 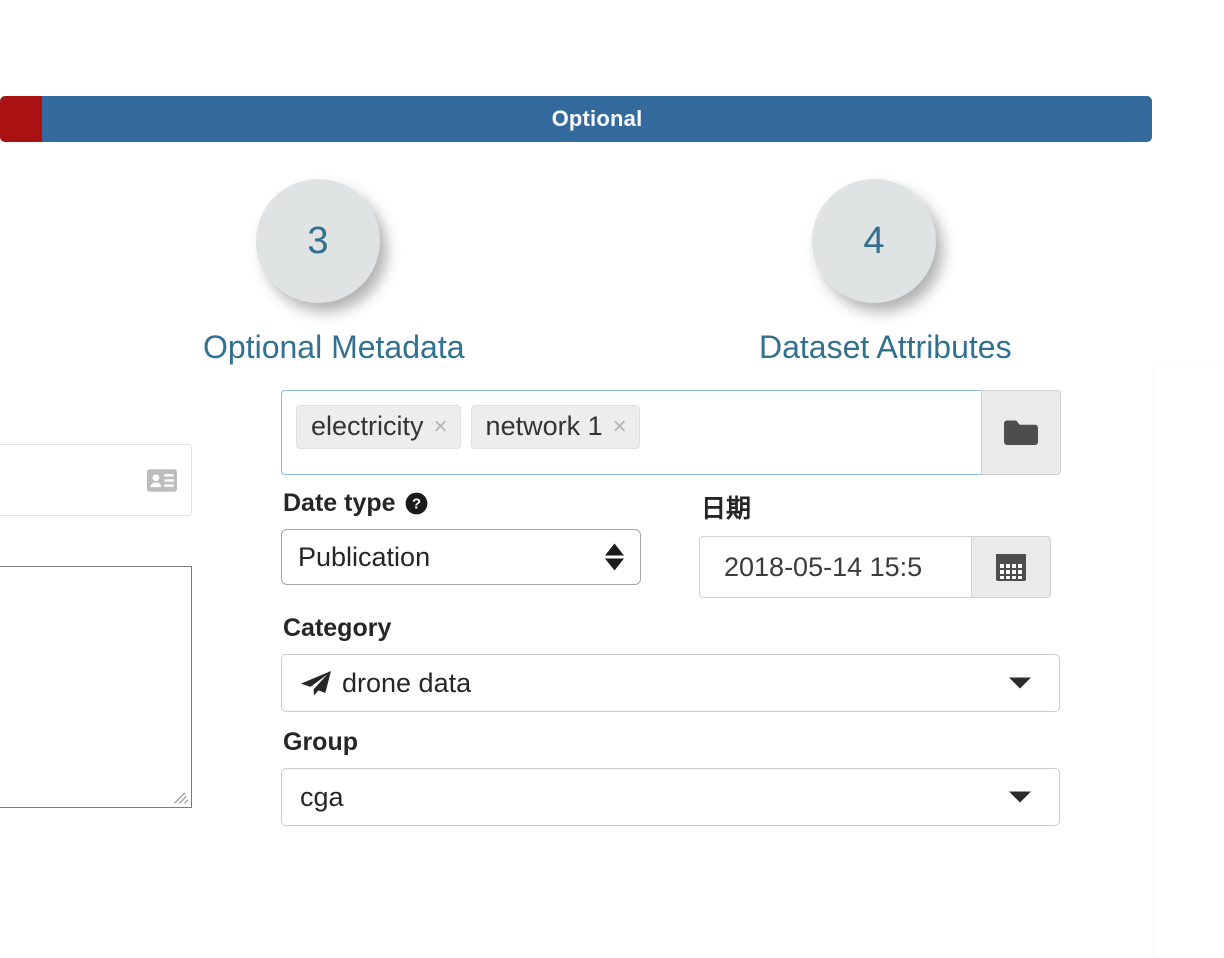 I want to click on step-progress-label: Optional, so click(x=597, y=118).